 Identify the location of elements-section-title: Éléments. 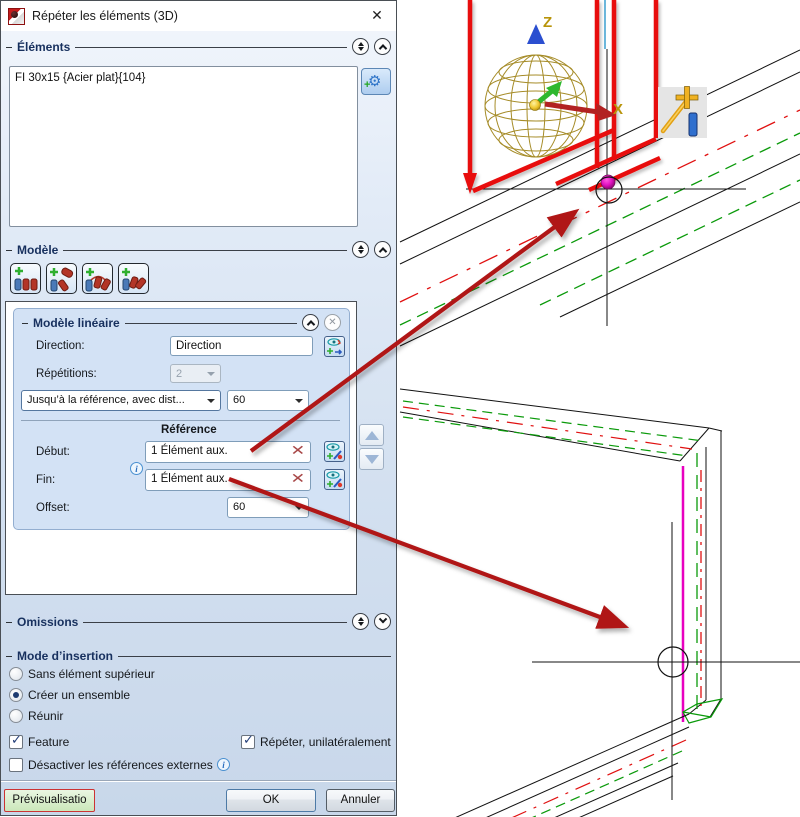
(44, 46).